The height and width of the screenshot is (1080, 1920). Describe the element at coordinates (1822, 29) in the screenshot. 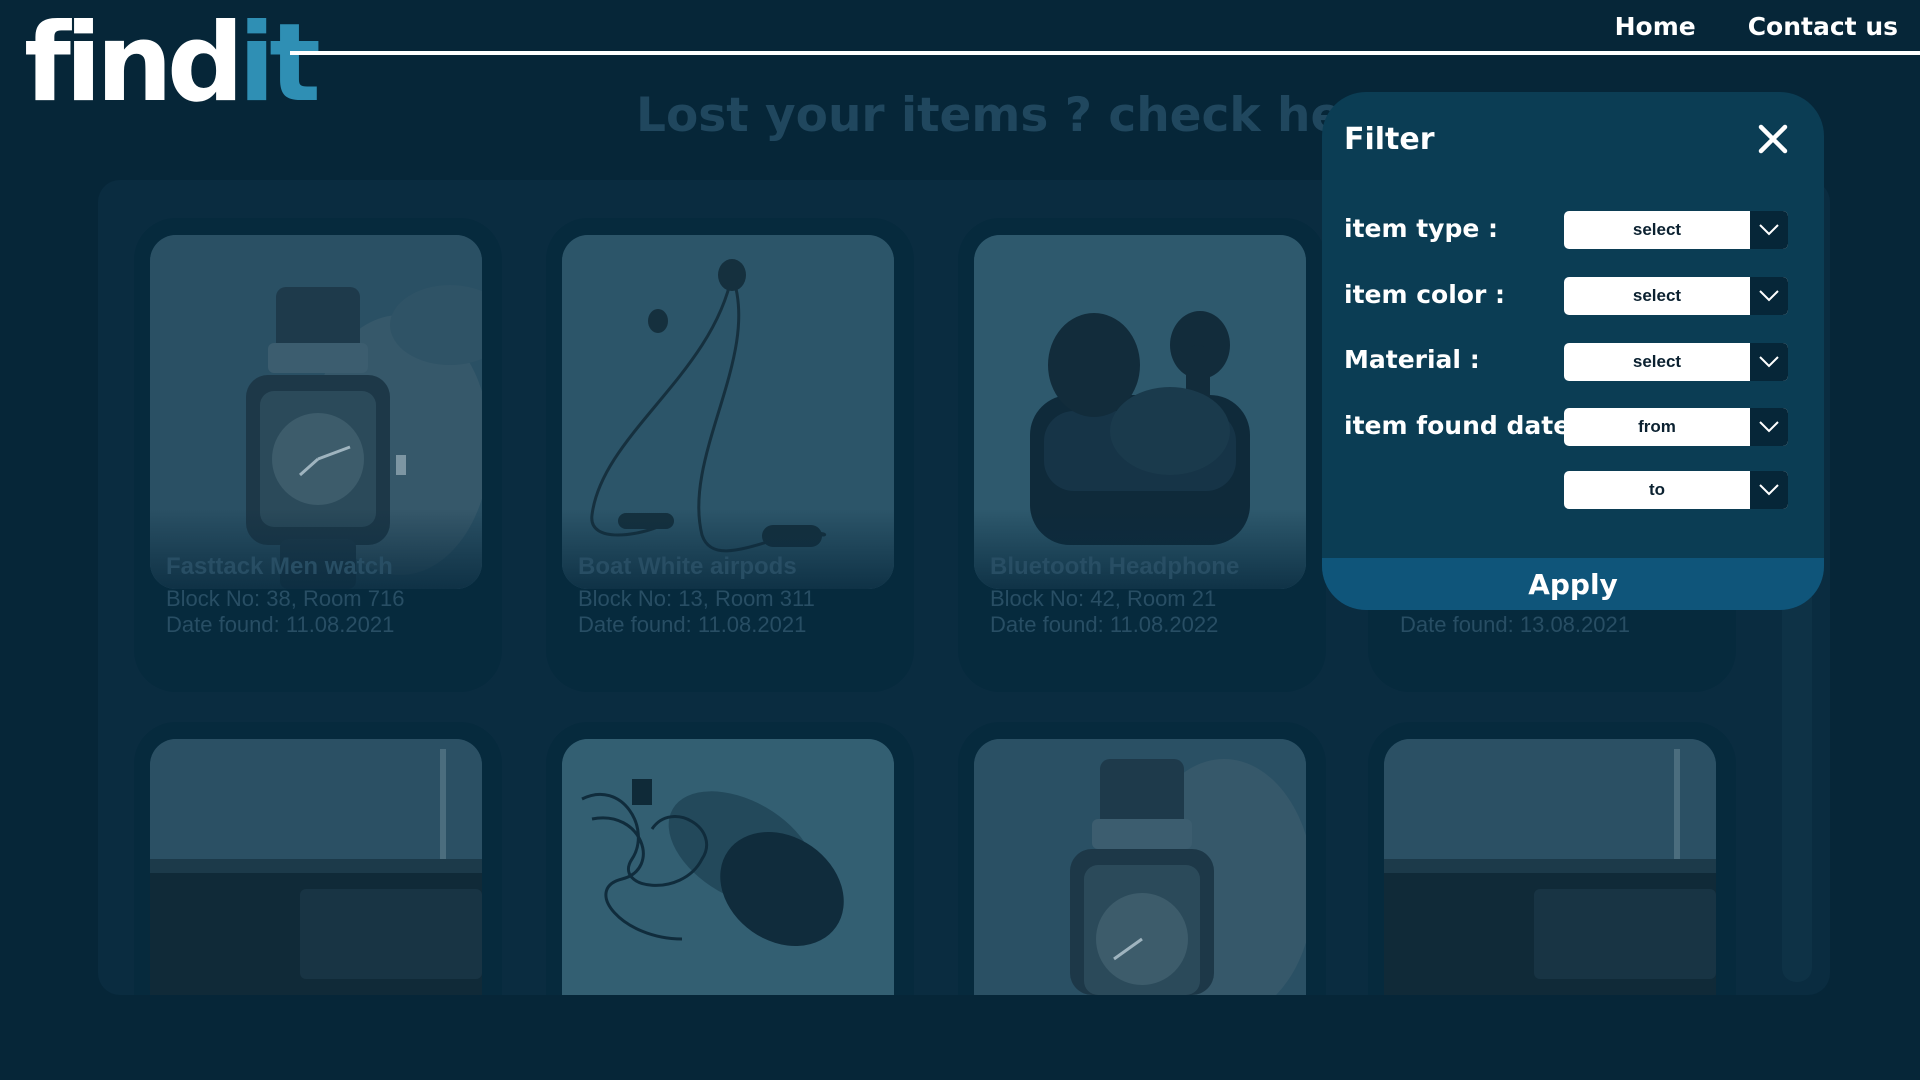

I see `nav-contact-link: Contact us` at that location.